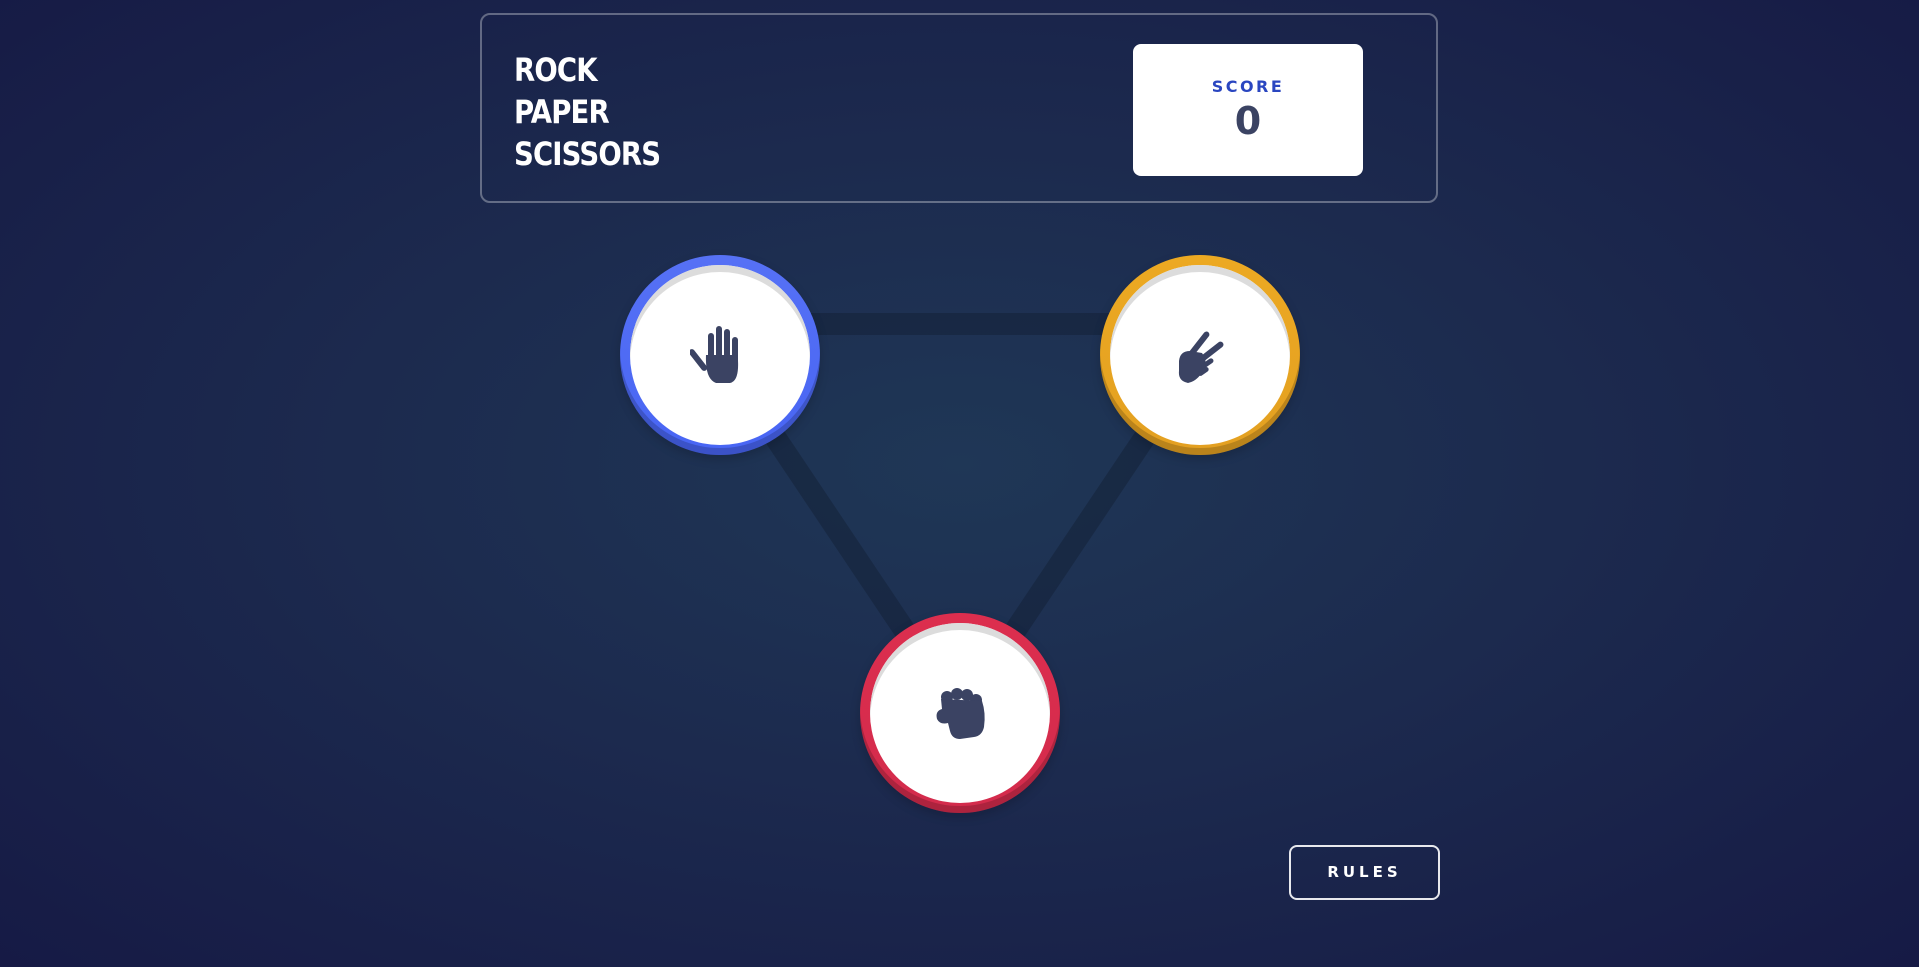 The image size is (1919, 967). I want to click on rock-choice-button, so click(960, 713).